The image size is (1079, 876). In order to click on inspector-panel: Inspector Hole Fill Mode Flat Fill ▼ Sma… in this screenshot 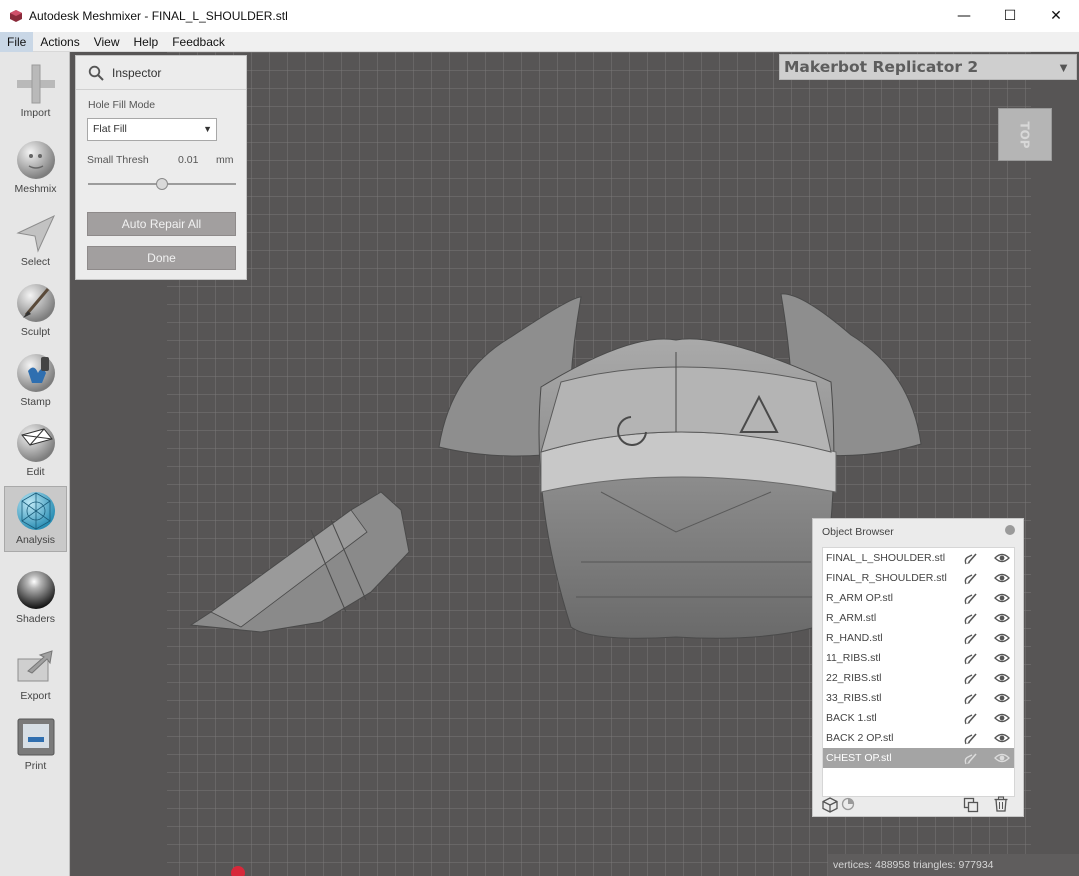, I will do `click(161, 167)`.